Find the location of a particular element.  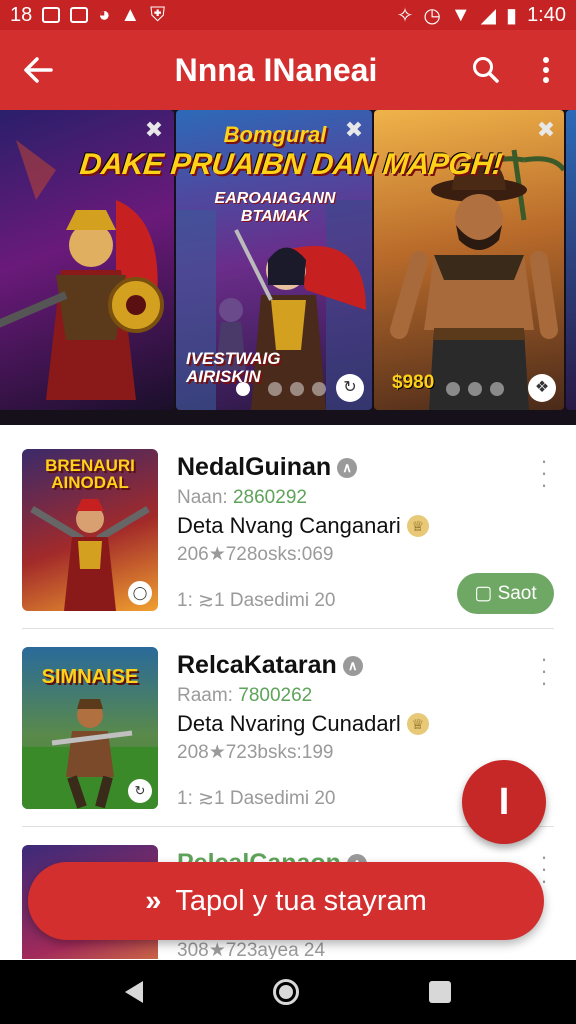

game-name: NedalGuinan ∧ is located at coordinates (267, 467).